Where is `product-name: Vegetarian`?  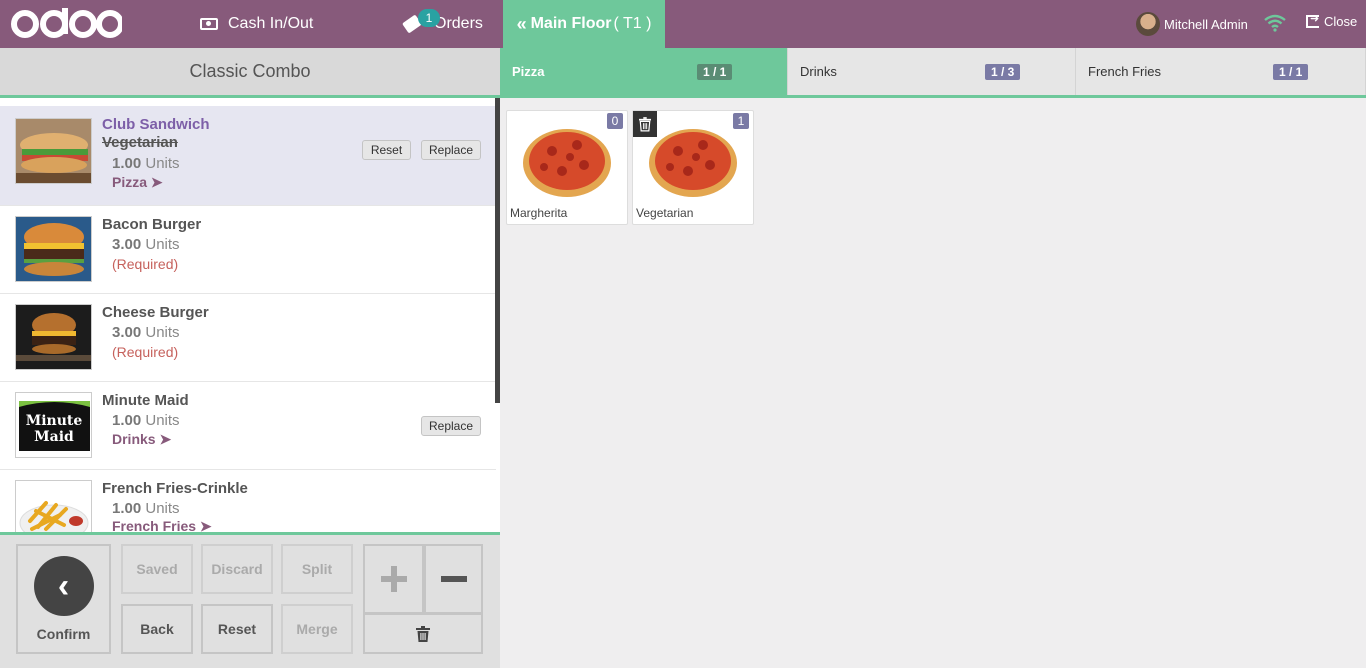 product-name: Vegetarian is located at coordinates (665, 213).